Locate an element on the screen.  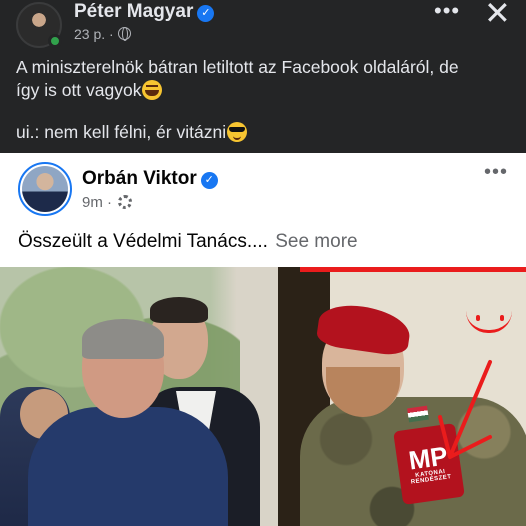
more-options-icon: ••• is located at coordinates (447, 12).